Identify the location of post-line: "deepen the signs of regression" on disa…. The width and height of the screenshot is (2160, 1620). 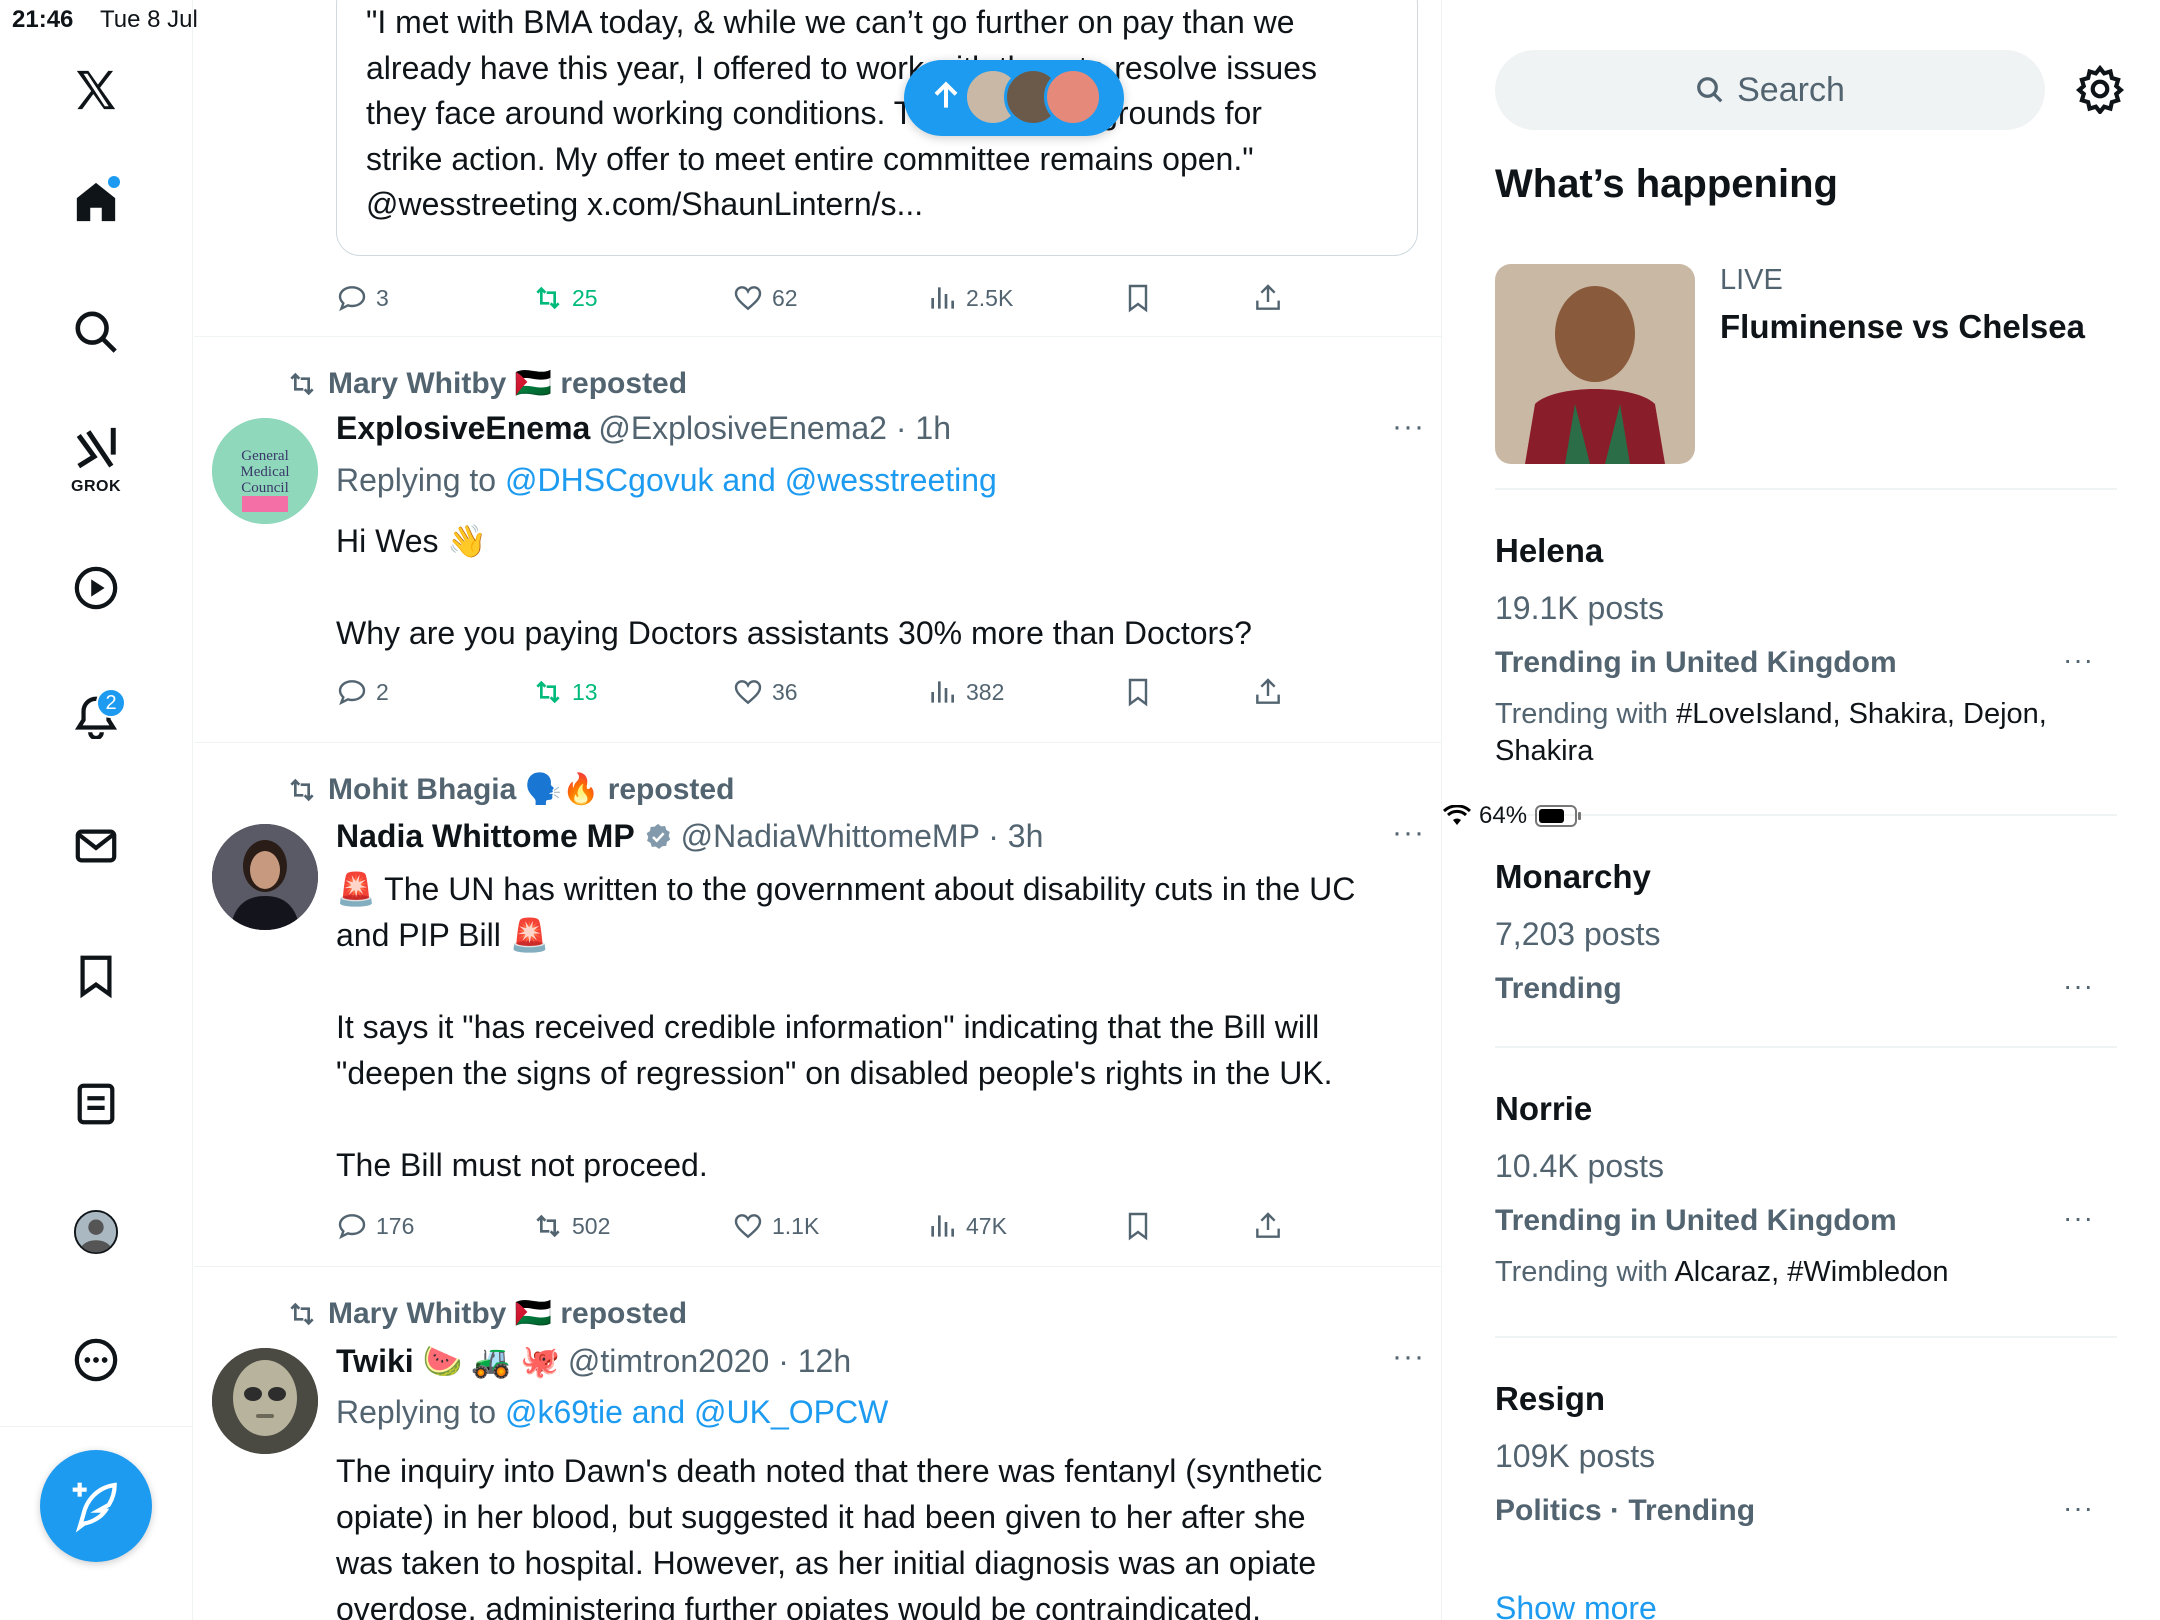
(834, 1073).